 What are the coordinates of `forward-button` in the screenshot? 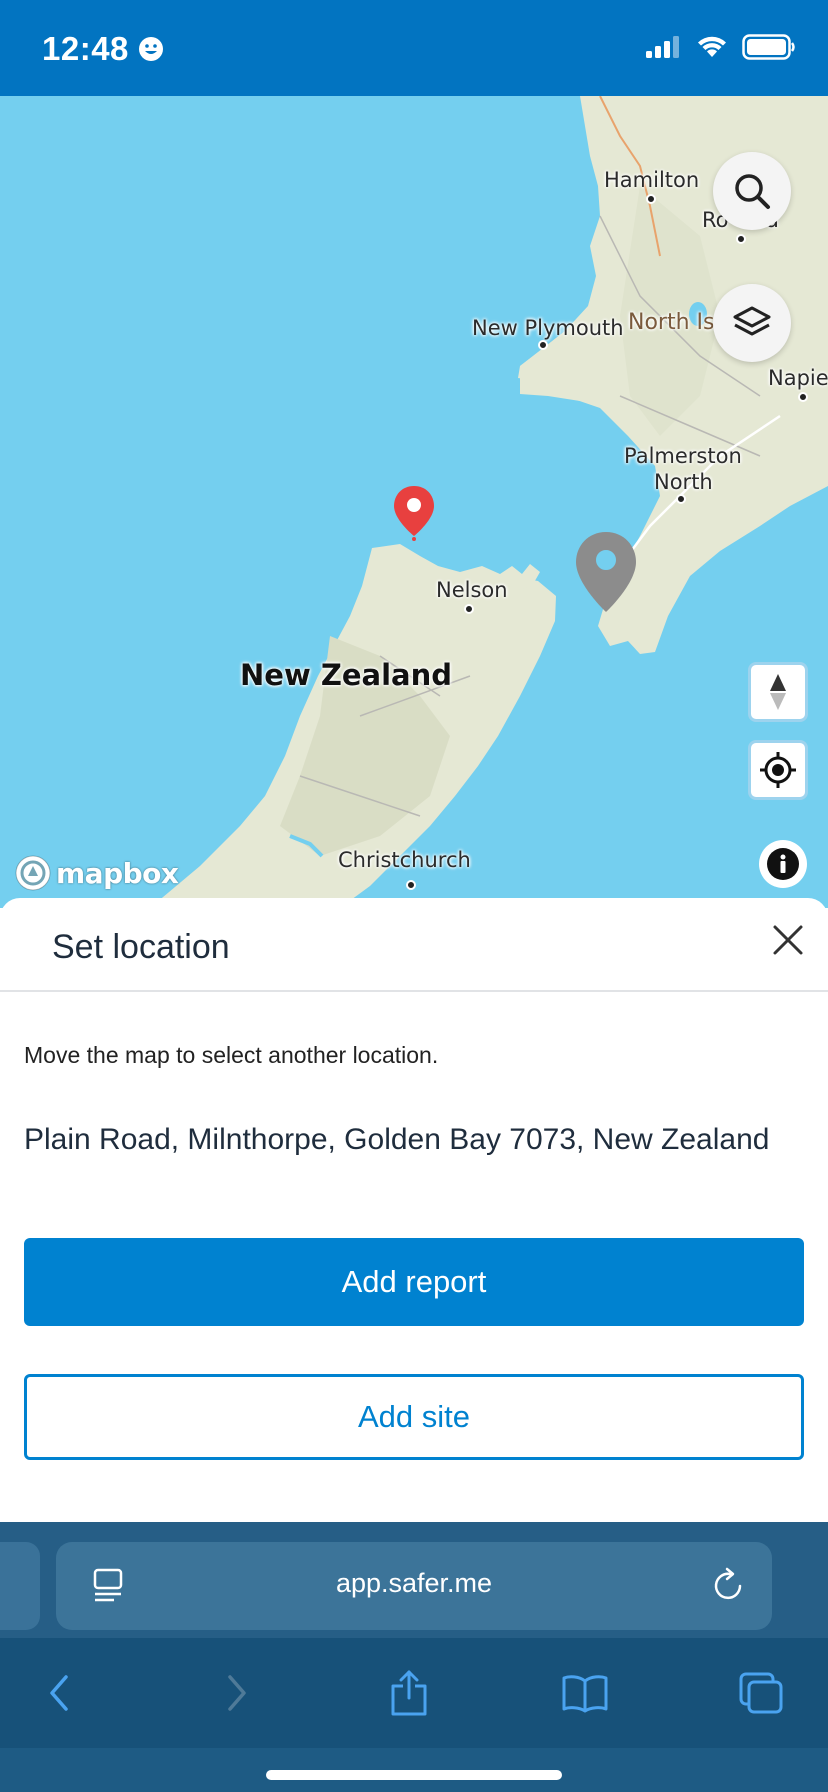 It's located at (237, 1693).